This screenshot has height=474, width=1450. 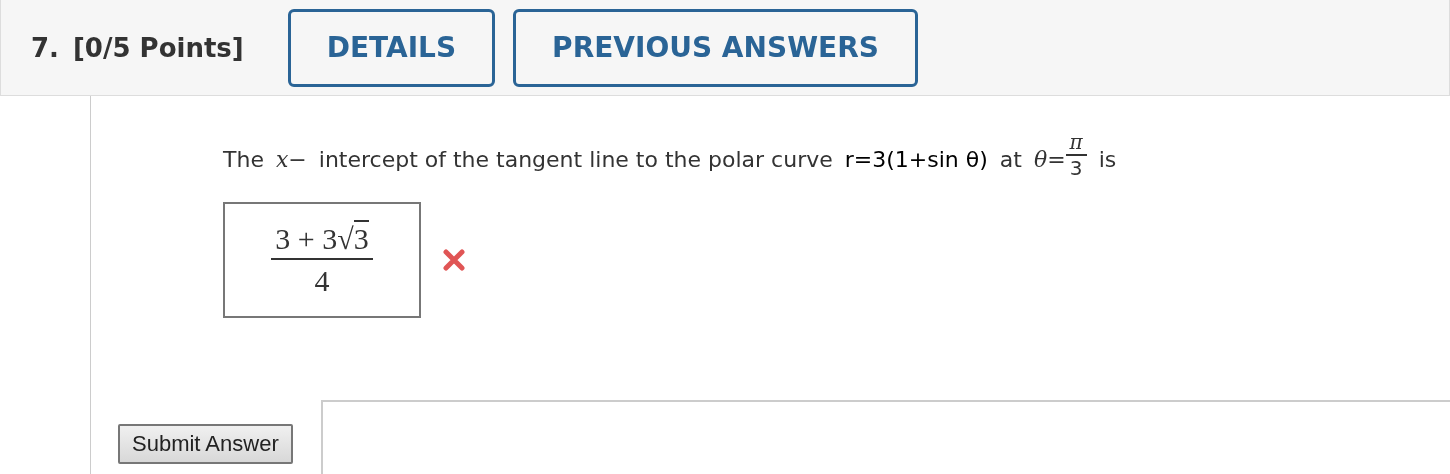 What do you see at coordinates (158, 47) in the screenshot?
I see `points-label: [0/5 Points]` at bounding box center [158, 47].